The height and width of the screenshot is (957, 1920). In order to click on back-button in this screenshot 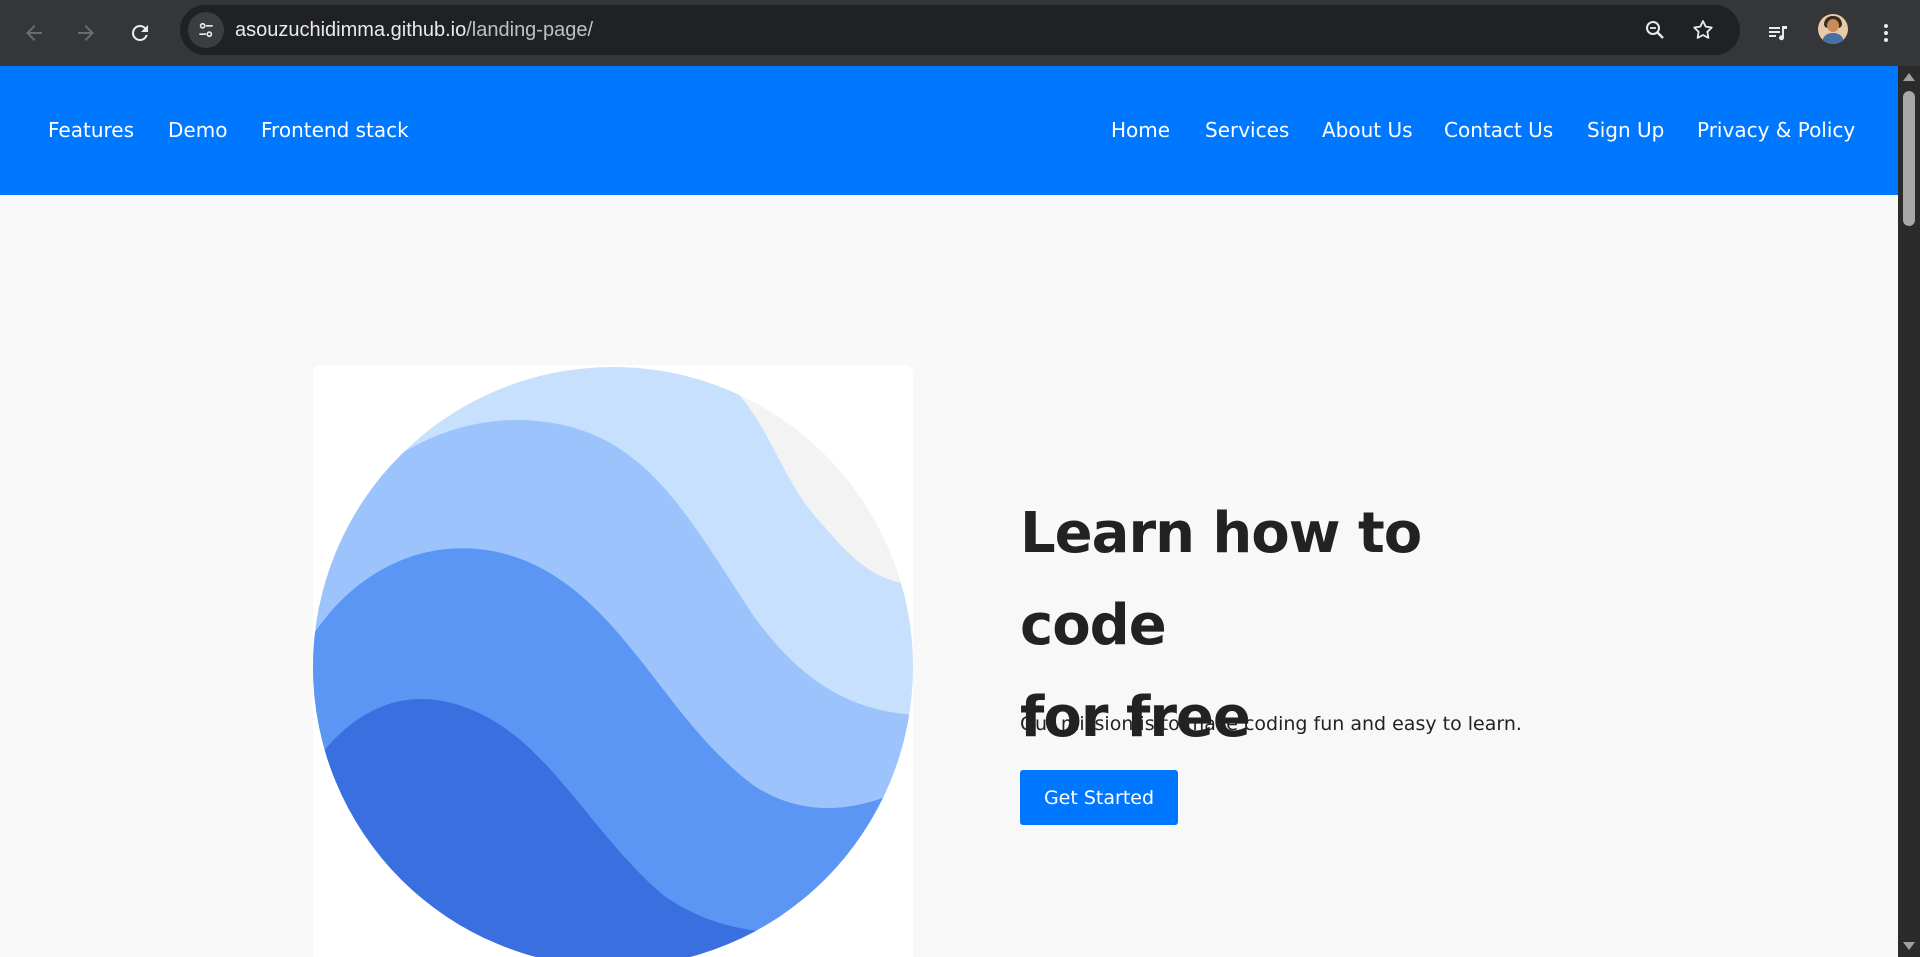, I will do `click(34, 33)`.